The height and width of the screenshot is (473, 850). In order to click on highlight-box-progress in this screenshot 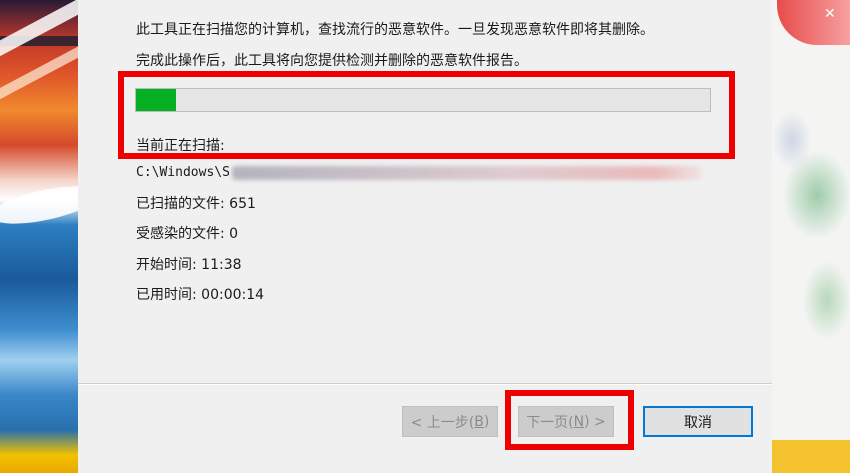, I will do `click(426, 115)`.